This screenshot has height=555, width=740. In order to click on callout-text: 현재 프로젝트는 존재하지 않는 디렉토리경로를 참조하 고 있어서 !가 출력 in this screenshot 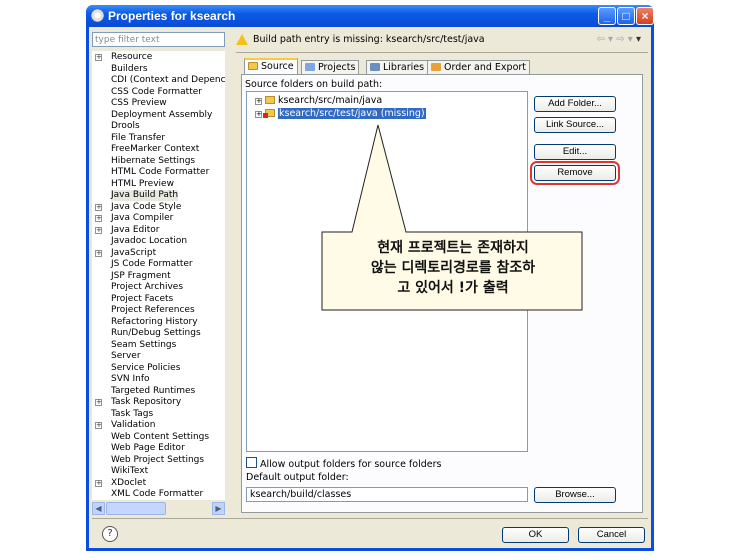, I will do `click(453, 268)`.